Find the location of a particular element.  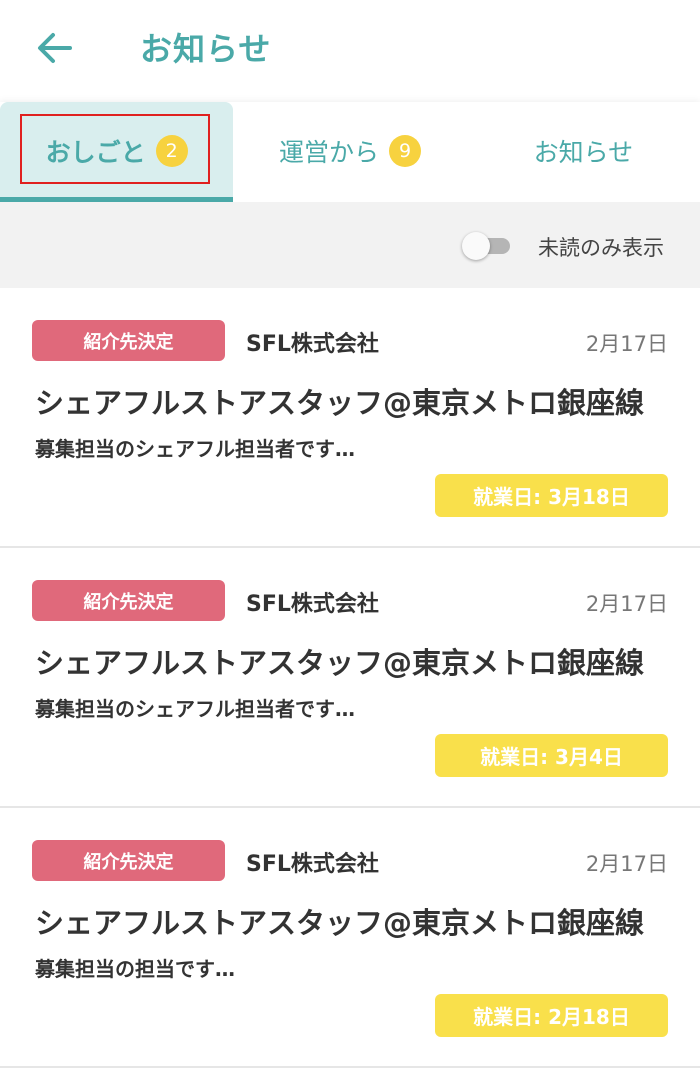

tab-oshirase: お知らせ is located at coordinates (583, 152).